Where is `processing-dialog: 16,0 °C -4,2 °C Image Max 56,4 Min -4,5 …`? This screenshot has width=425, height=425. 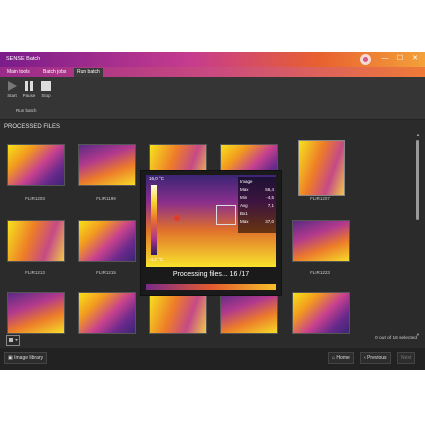 processing-dialog: 16,0 °C -4,2 °C Image Max 56,4 Min -4,5 … is located at coordinates (211, 233).